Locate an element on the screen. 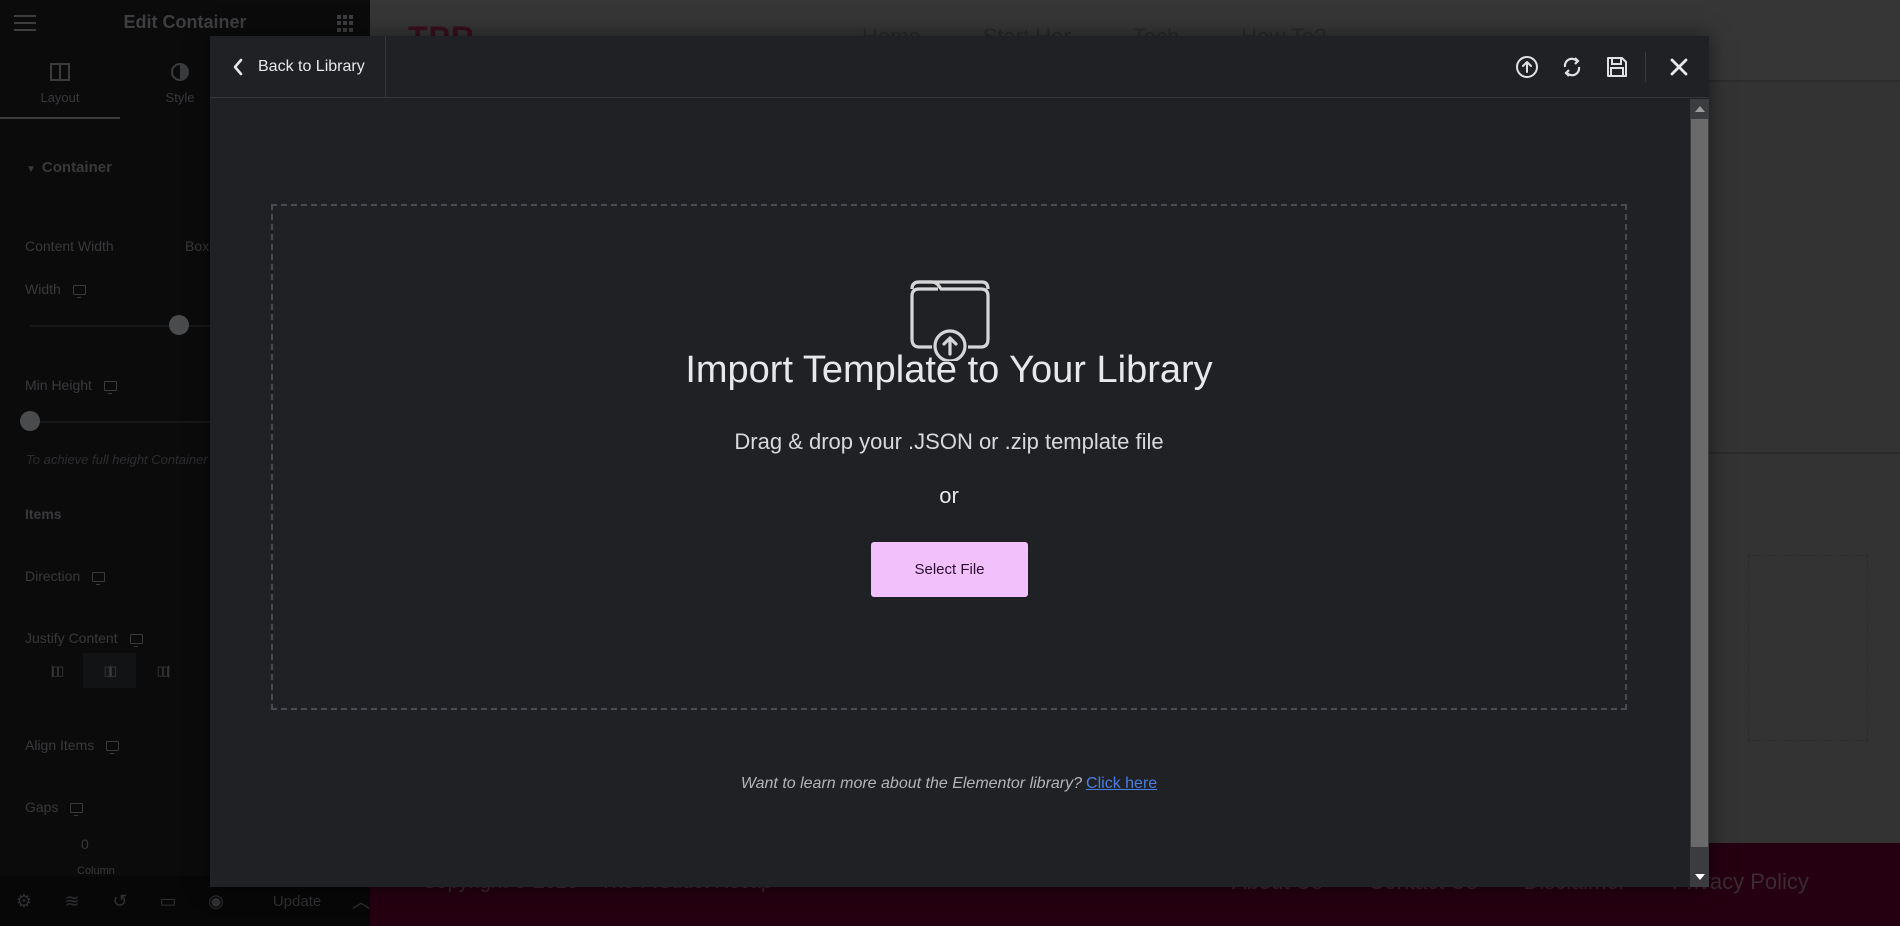  width-label: Width is located at coordinates (55, 290).